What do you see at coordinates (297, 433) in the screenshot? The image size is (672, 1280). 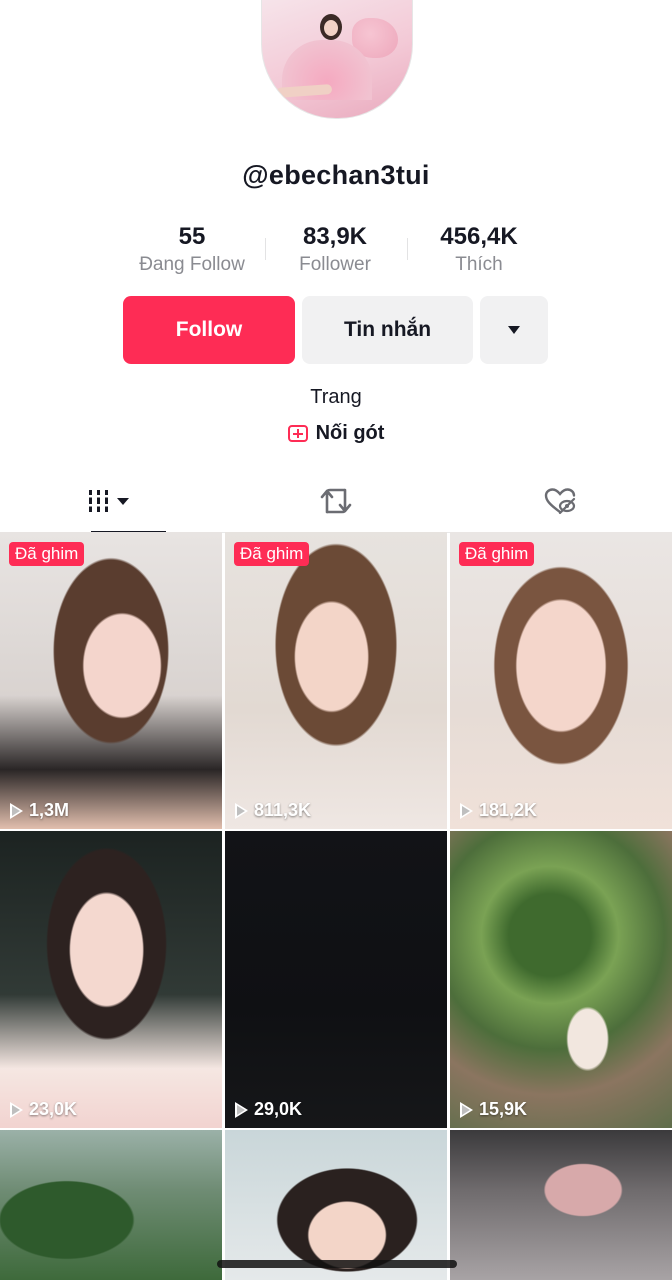 I see `add-link-icon` at bounding box center [297, 433].